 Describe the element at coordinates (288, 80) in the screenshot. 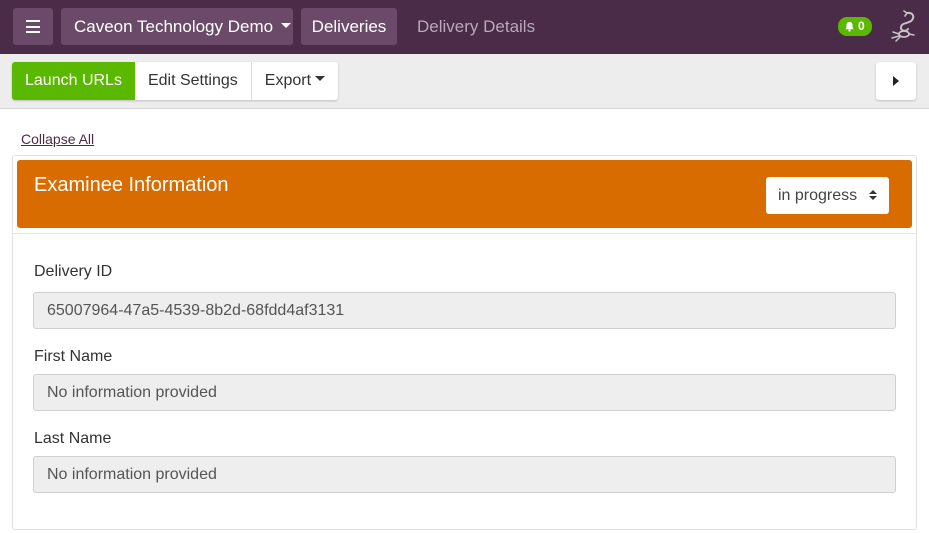

I see `export-label: Export` at that location.